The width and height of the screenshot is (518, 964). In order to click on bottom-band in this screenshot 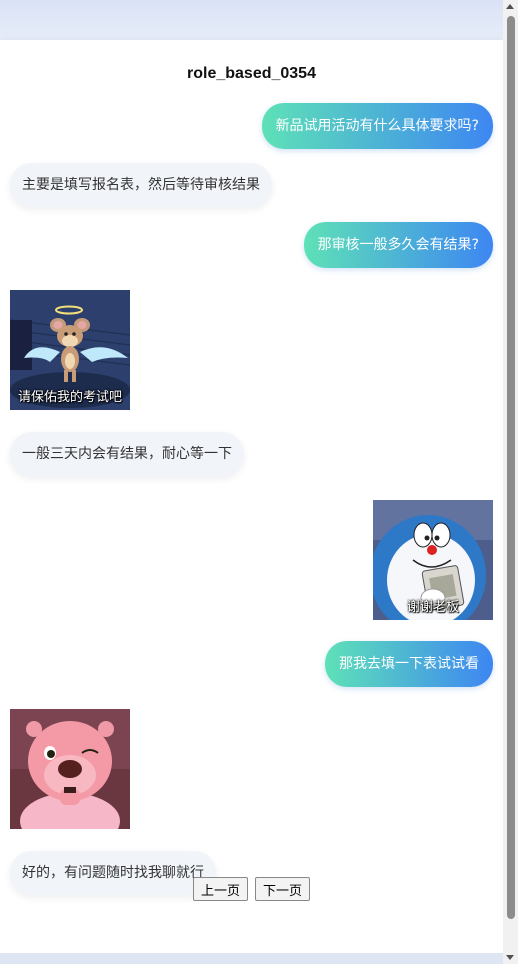, I will do `click(251, 958)`.